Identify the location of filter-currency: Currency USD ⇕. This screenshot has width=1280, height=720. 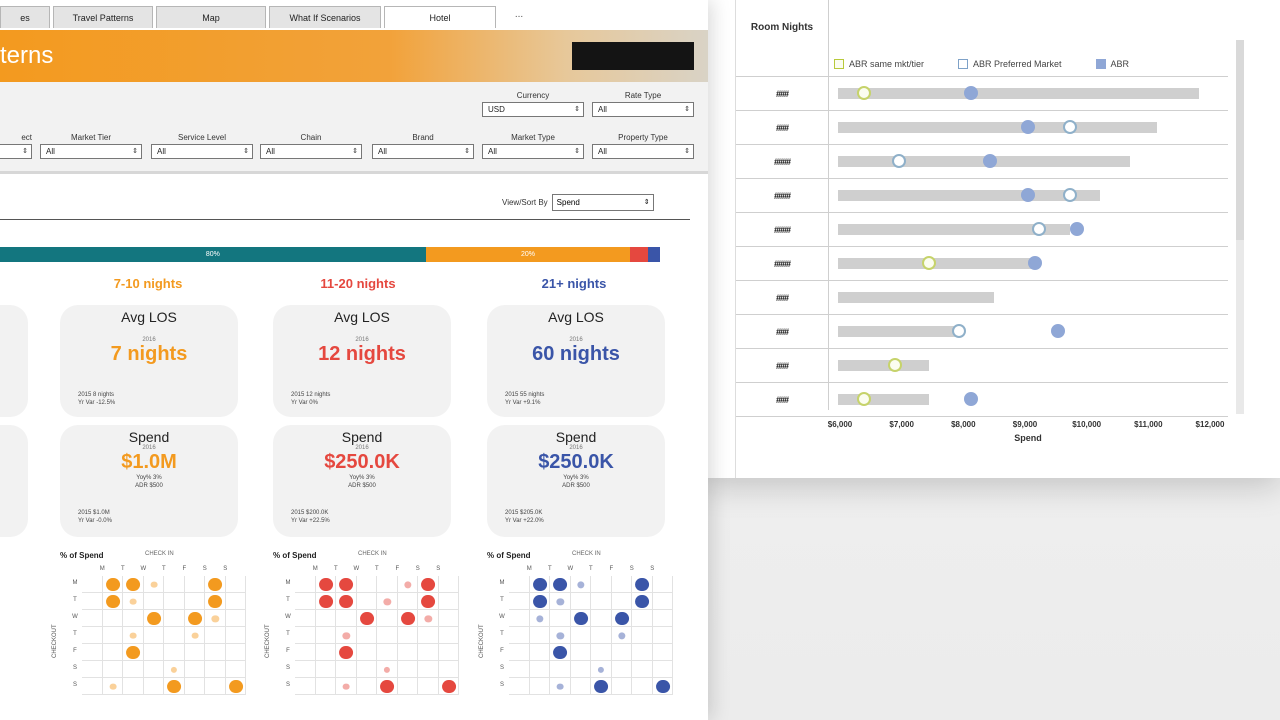
(533, 103).